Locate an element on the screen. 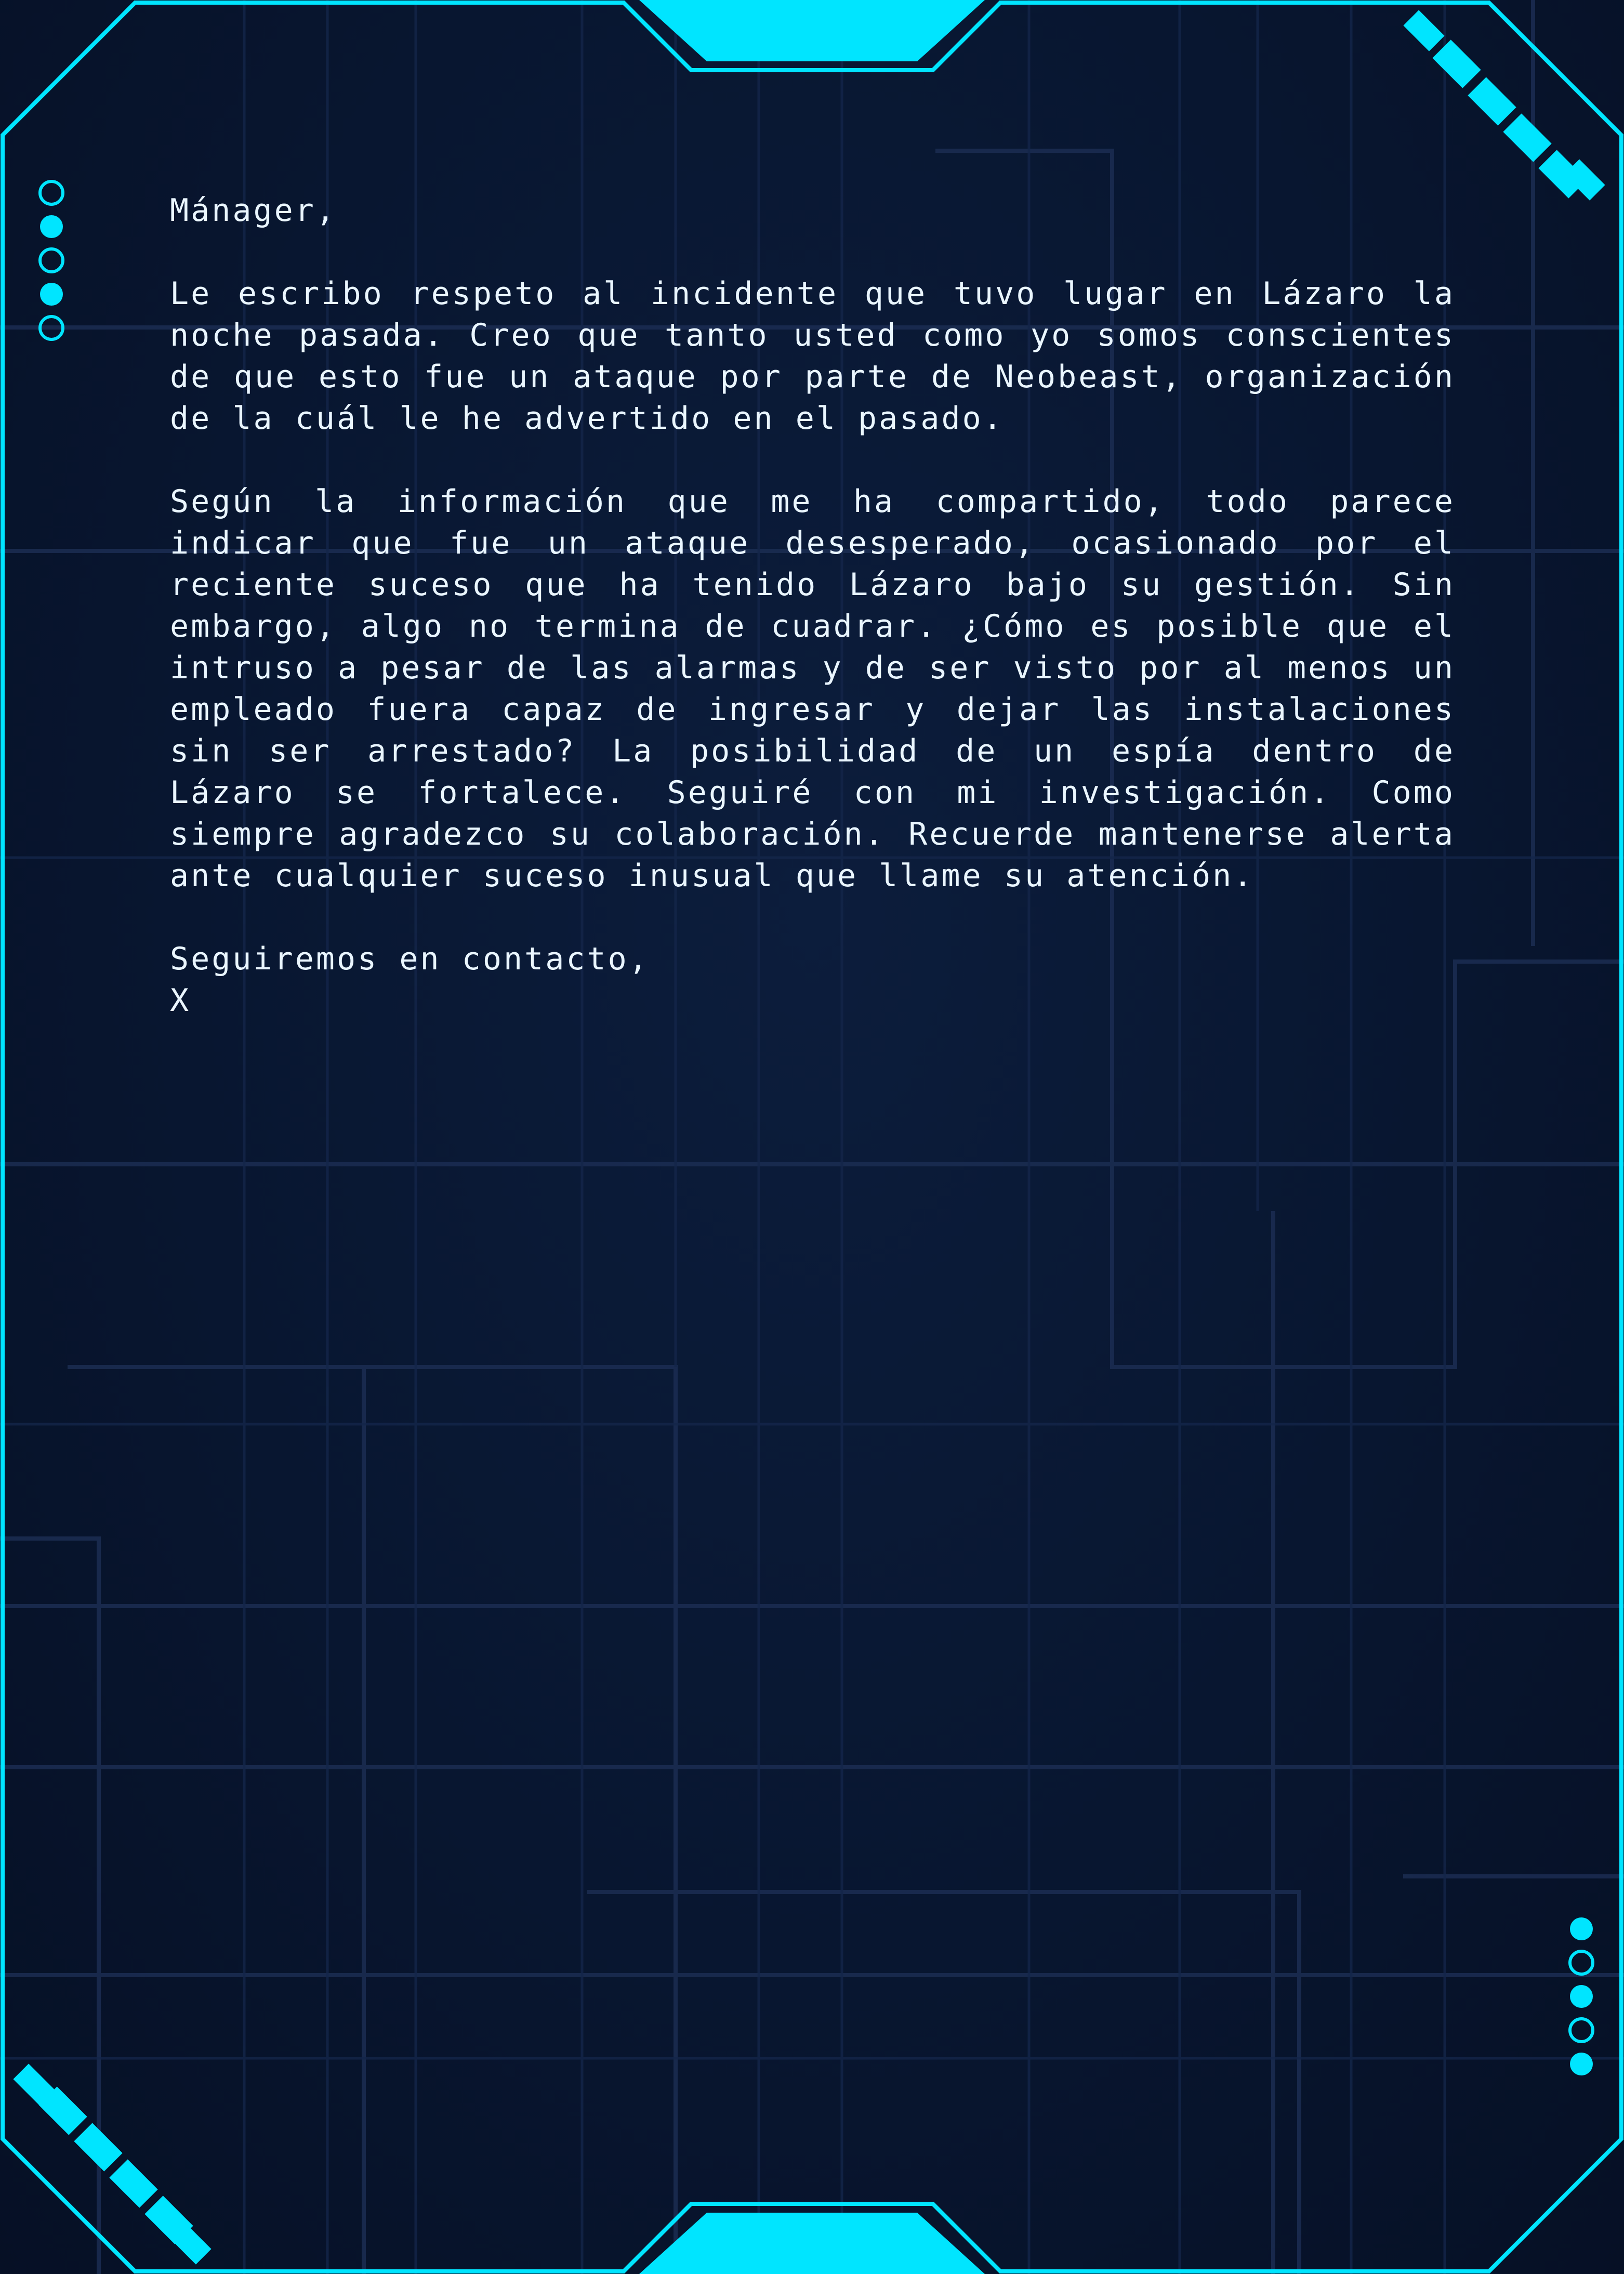 The width and height of the screenshot is (1624, 2274). closing-line: Seguiremos en contacto, is located at coordinates (410, 959).